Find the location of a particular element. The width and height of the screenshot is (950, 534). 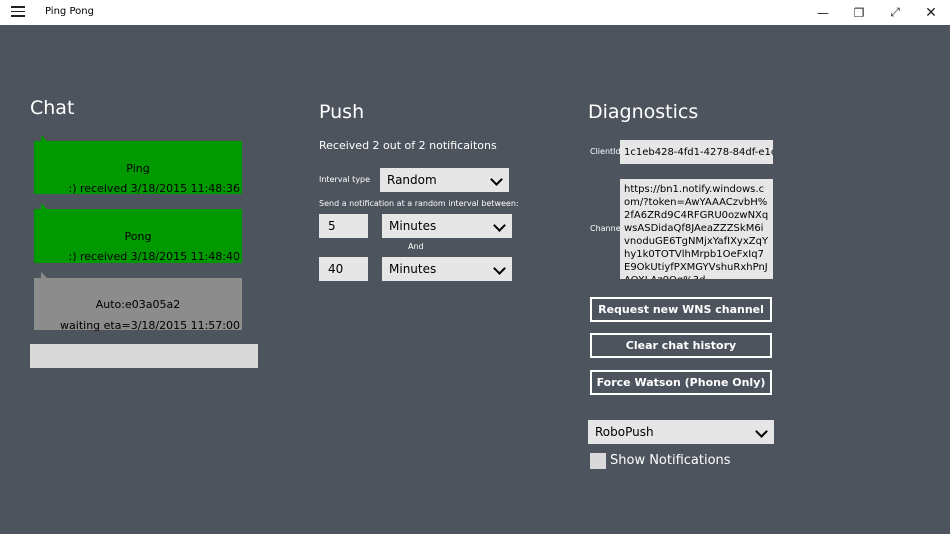

restore-button: ❐ is located at coordinates (859, 12).